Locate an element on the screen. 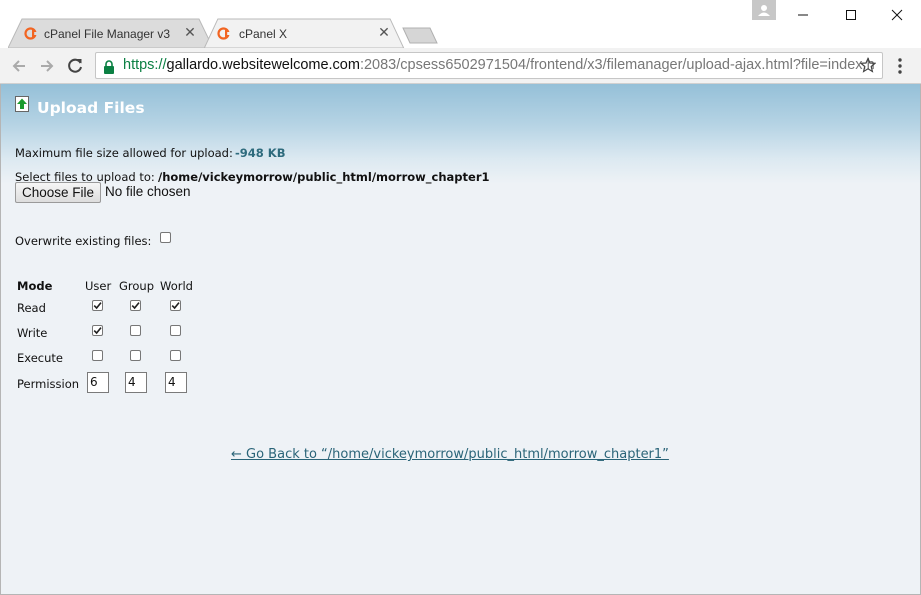  page-title: Upload Files is located at coordinates (91, 108).